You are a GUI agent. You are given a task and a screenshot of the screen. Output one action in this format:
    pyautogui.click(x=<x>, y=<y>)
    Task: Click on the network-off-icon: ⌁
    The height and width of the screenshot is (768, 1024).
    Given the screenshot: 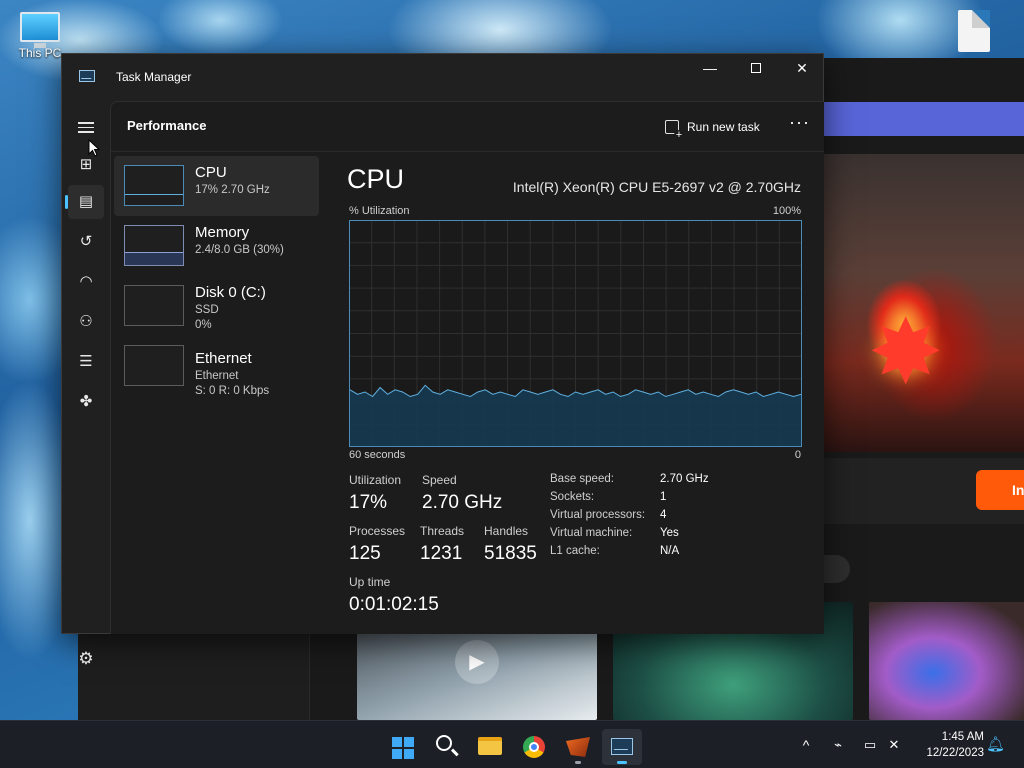 What is the action you would take?
    pyautogui.click(x=838, y=744)
    